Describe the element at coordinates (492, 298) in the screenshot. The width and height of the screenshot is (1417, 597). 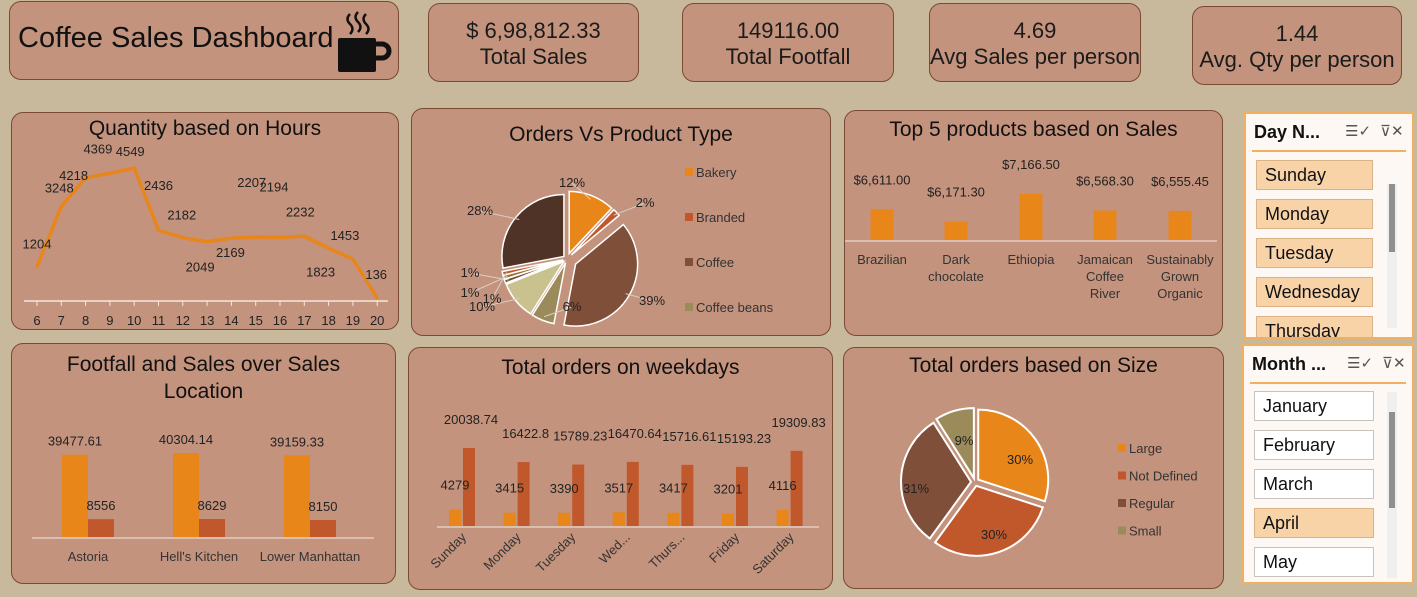
I see `data-label: 1%` at that location.